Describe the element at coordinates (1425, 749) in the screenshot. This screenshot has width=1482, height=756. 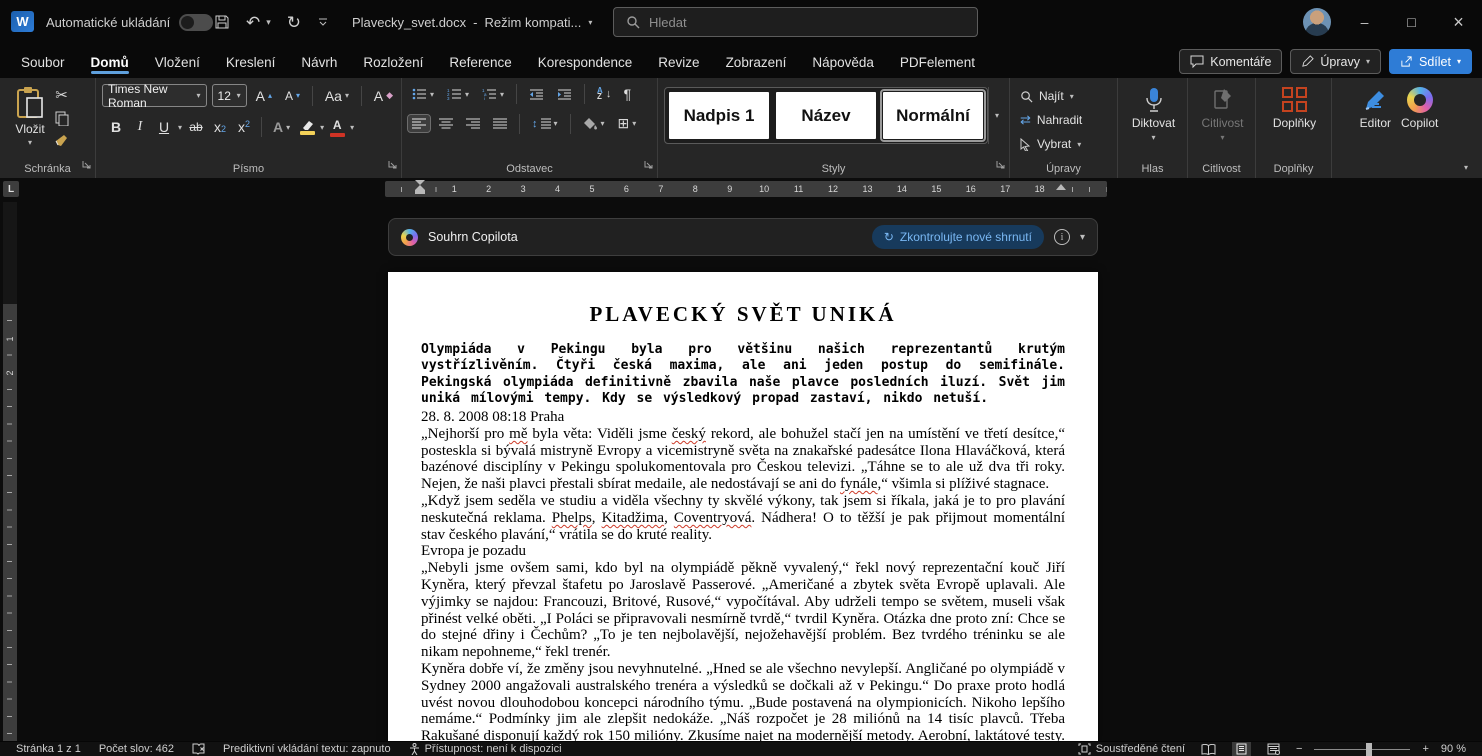
I see `zoom-in-button: +` at that location.